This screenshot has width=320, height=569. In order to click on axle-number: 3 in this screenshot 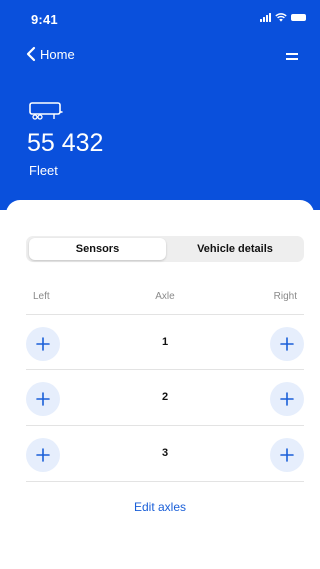, I will do `click(165, 453)`.